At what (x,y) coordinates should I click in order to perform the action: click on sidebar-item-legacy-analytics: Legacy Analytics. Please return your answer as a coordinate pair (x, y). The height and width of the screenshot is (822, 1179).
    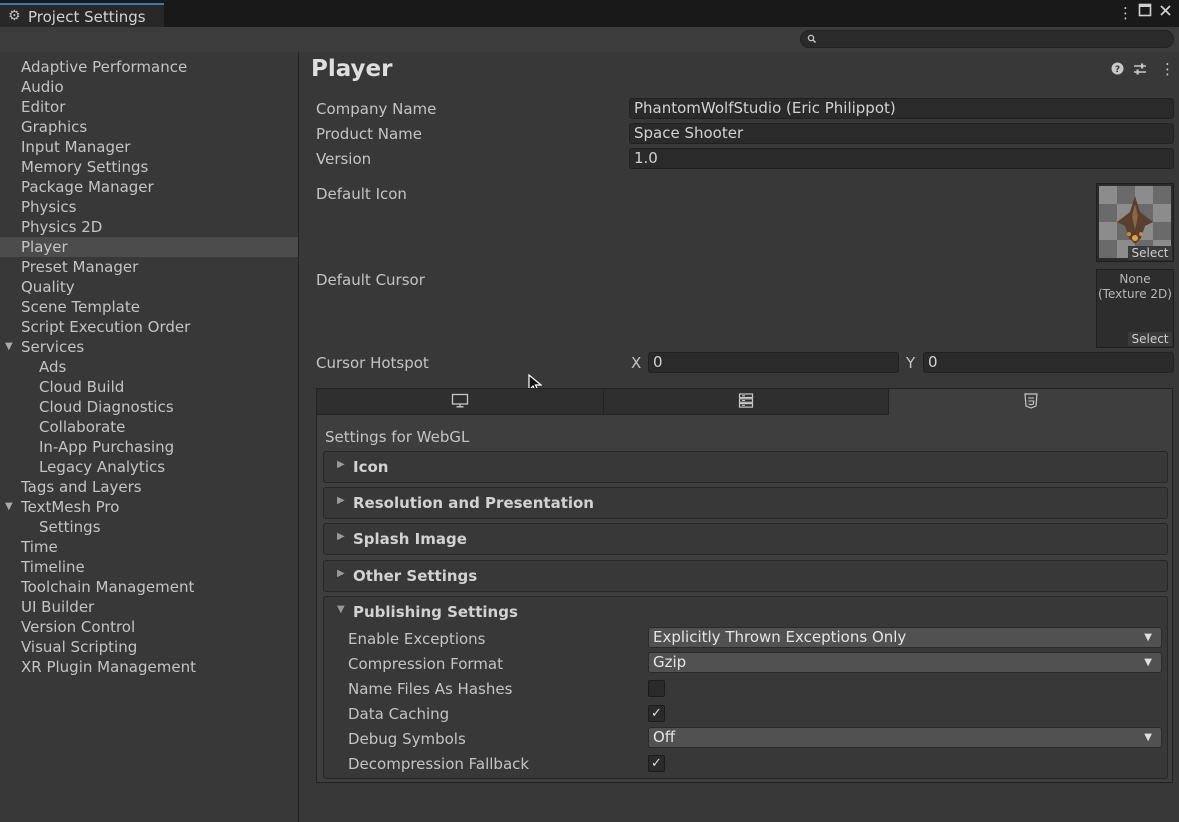
    Looking at the image, I should click on (149, 467).